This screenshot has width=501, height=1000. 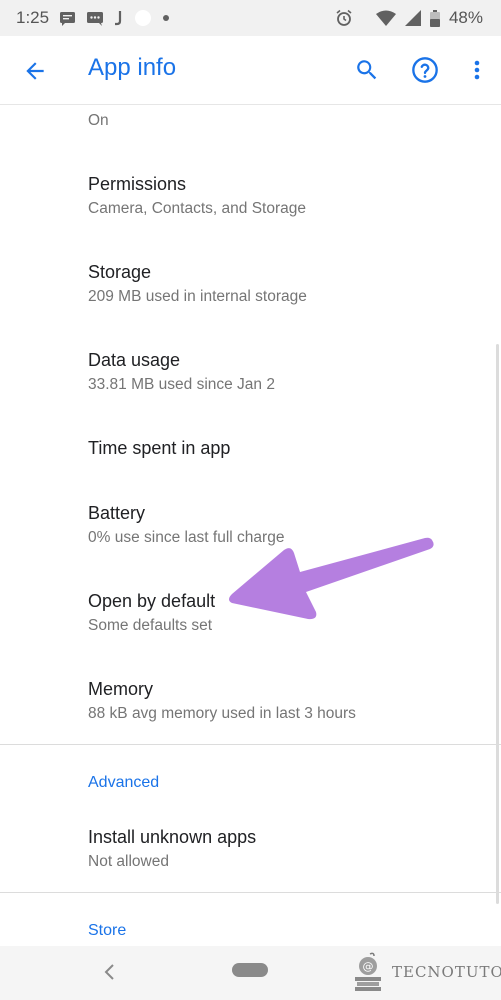 I want to click on search-icon, so click(x=367, y=70).